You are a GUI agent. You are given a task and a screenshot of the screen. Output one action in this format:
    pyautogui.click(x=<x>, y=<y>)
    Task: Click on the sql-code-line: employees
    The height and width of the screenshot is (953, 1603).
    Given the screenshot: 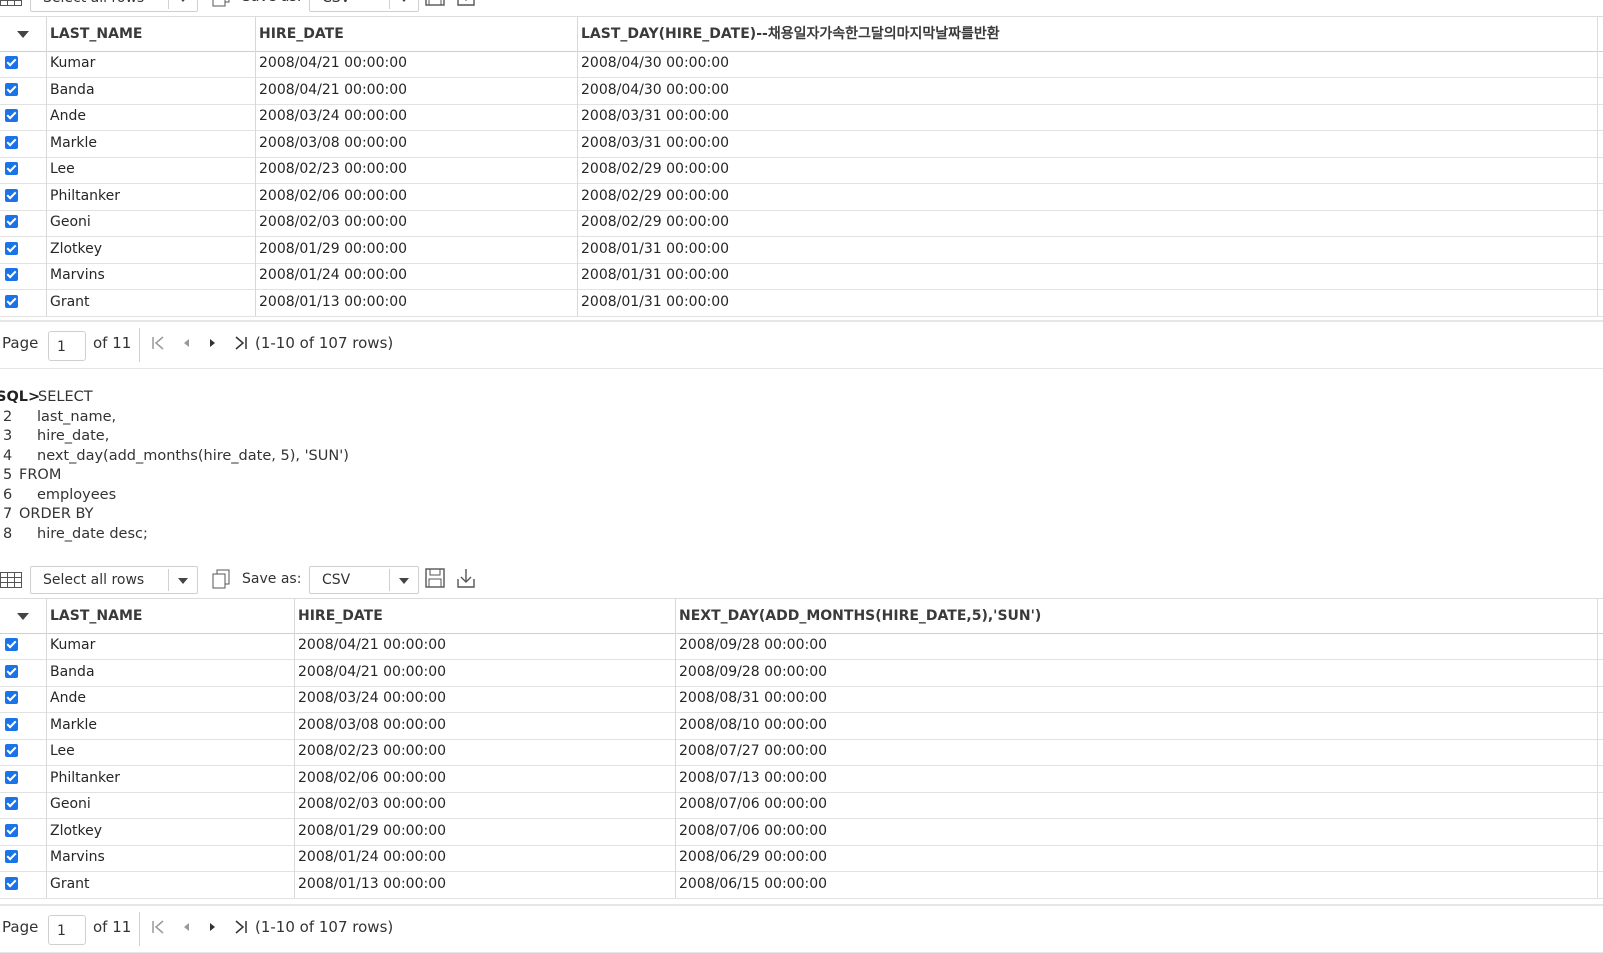 What is the action you would take?
    pyautogui.click(x=77, y=494)
    